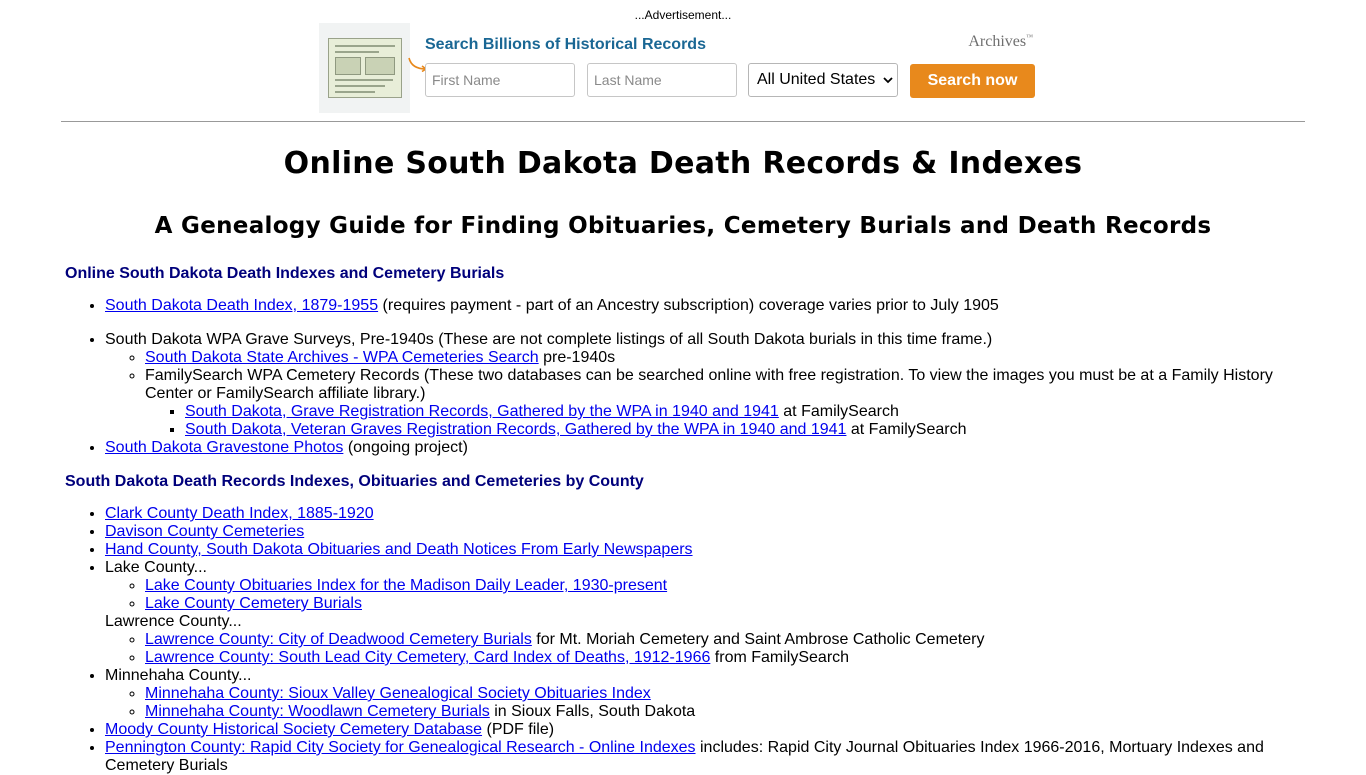 The image size is (1366, 775). I want to click on search-now-button: Search now, so click(972, 81).